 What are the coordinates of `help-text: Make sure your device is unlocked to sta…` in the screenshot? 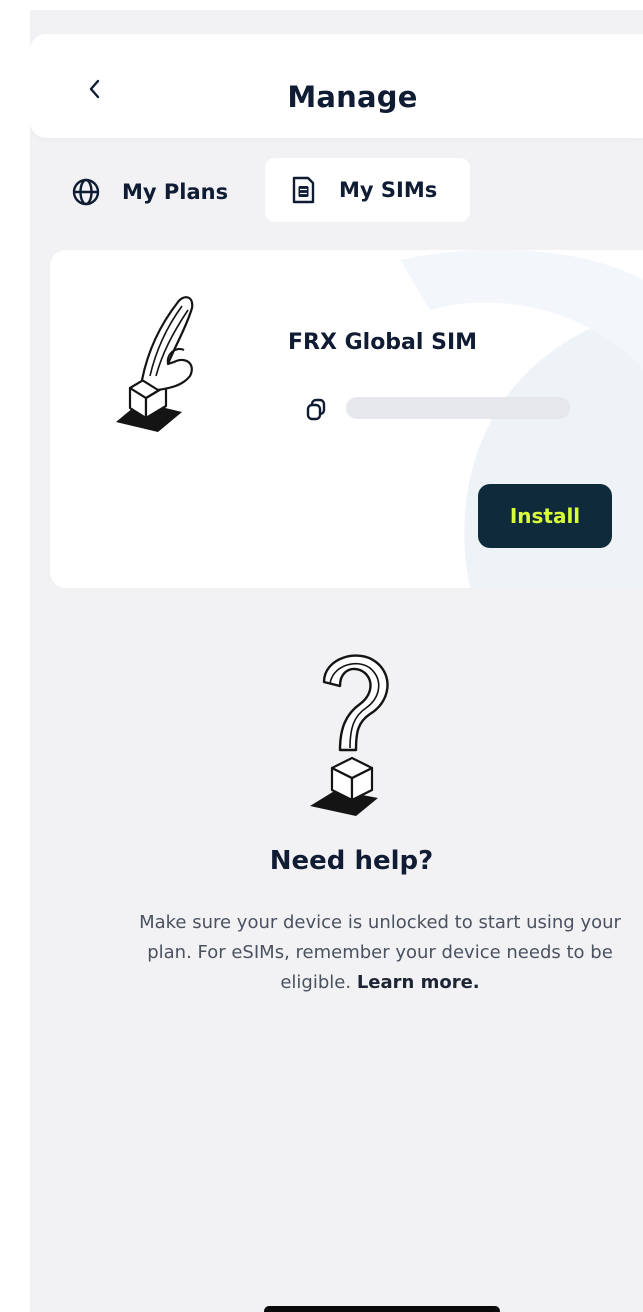 It's located at (380, 953).